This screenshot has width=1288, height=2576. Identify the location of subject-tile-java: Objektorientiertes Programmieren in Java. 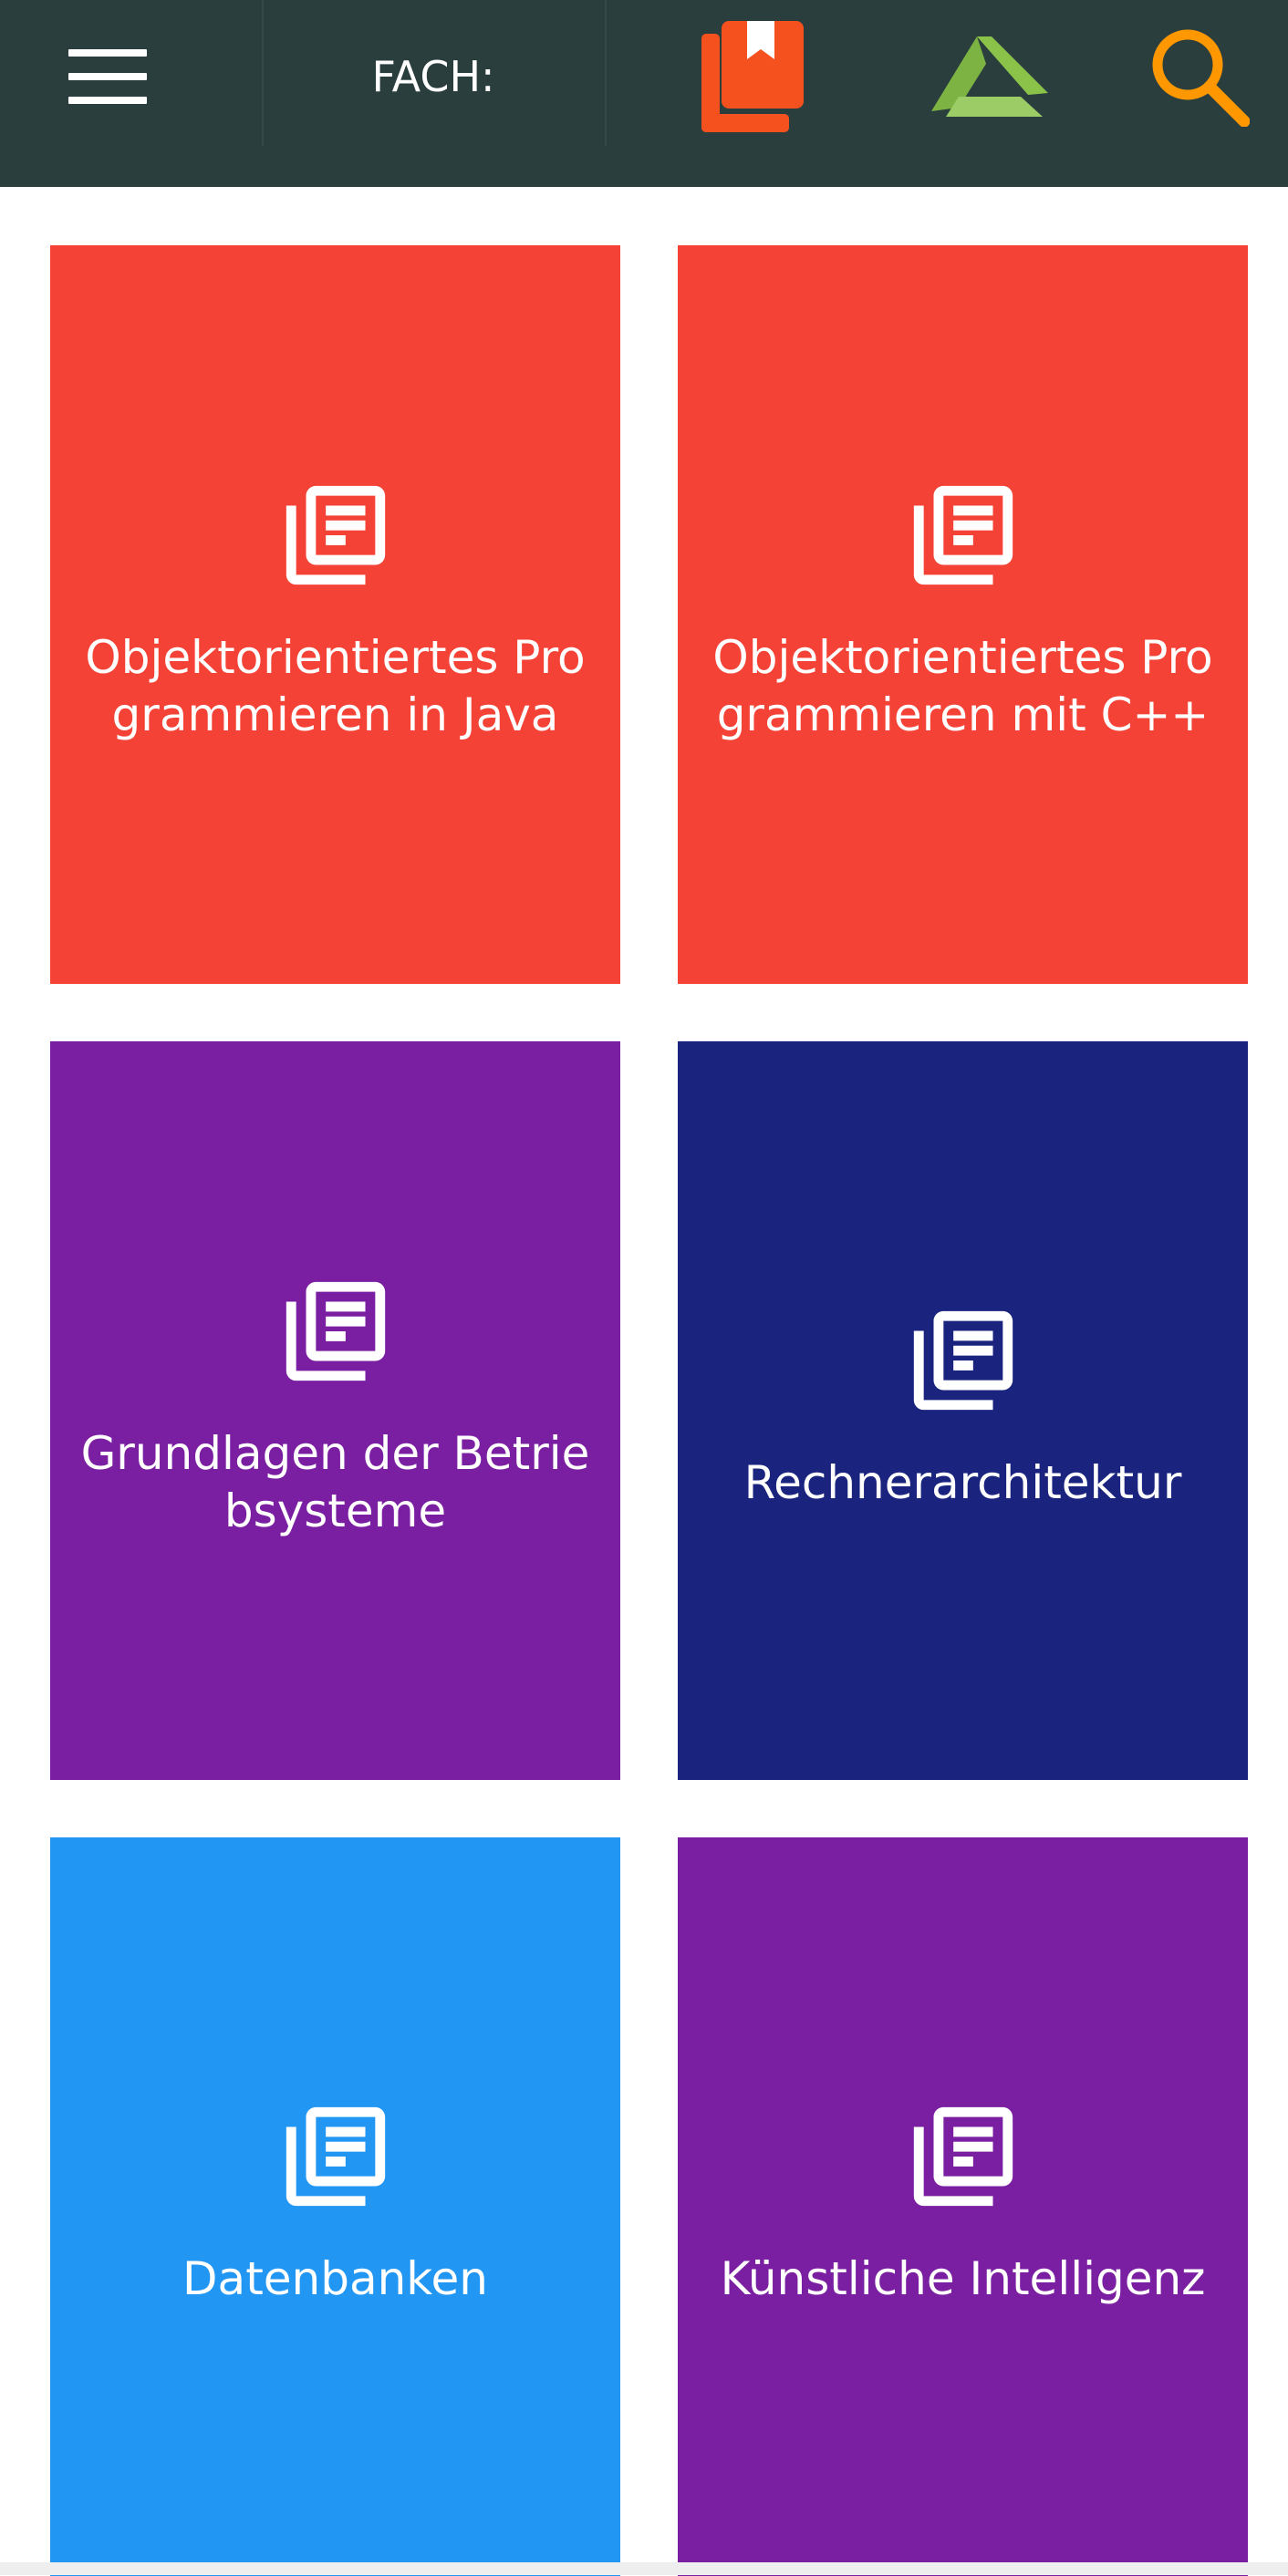
(335, 614).